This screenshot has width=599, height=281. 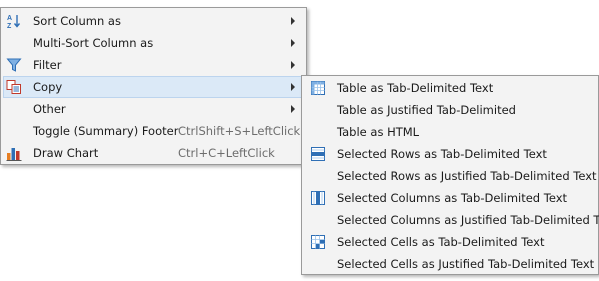 I want to click on submenu-item-selected-rows-tab-delimited: Selected Rows as Tab-Delimited Text, so click(x=450, y=154).